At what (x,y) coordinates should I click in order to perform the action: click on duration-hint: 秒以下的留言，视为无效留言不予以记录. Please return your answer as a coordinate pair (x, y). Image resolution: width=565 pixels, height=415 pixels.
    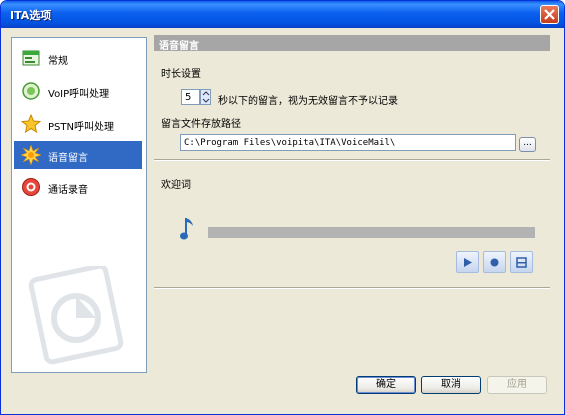
    Looking at the image, I should click on (308, 101).